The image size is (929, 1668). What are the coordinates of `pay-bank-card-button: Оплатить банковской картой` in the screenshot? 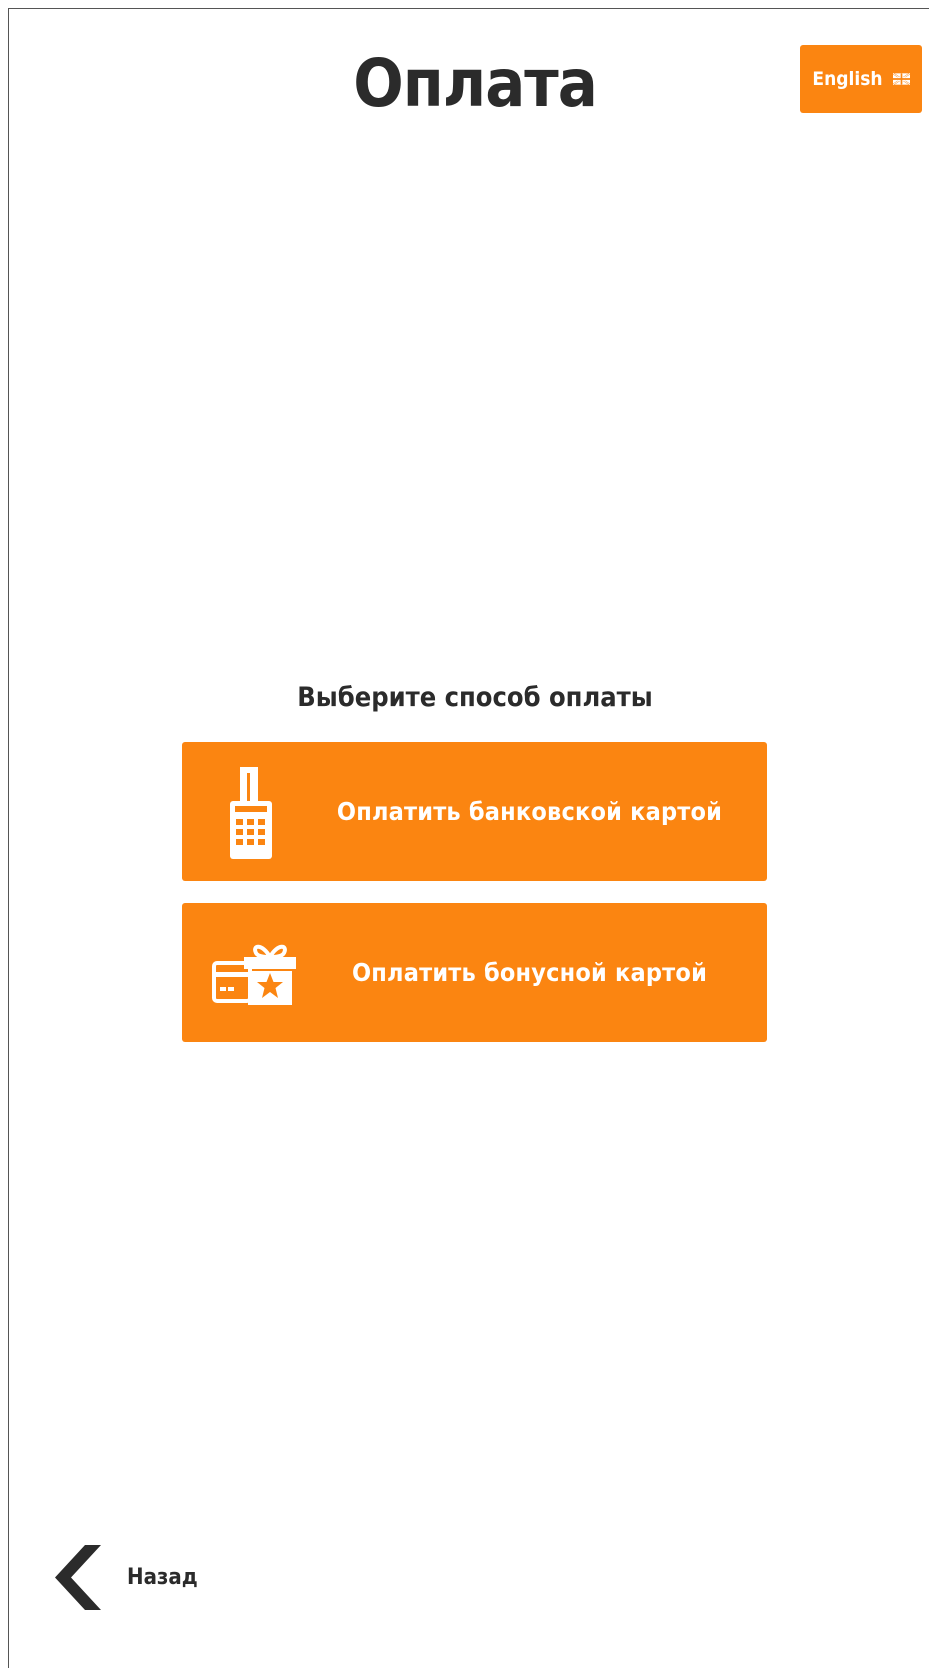 It's located at (474, 811).